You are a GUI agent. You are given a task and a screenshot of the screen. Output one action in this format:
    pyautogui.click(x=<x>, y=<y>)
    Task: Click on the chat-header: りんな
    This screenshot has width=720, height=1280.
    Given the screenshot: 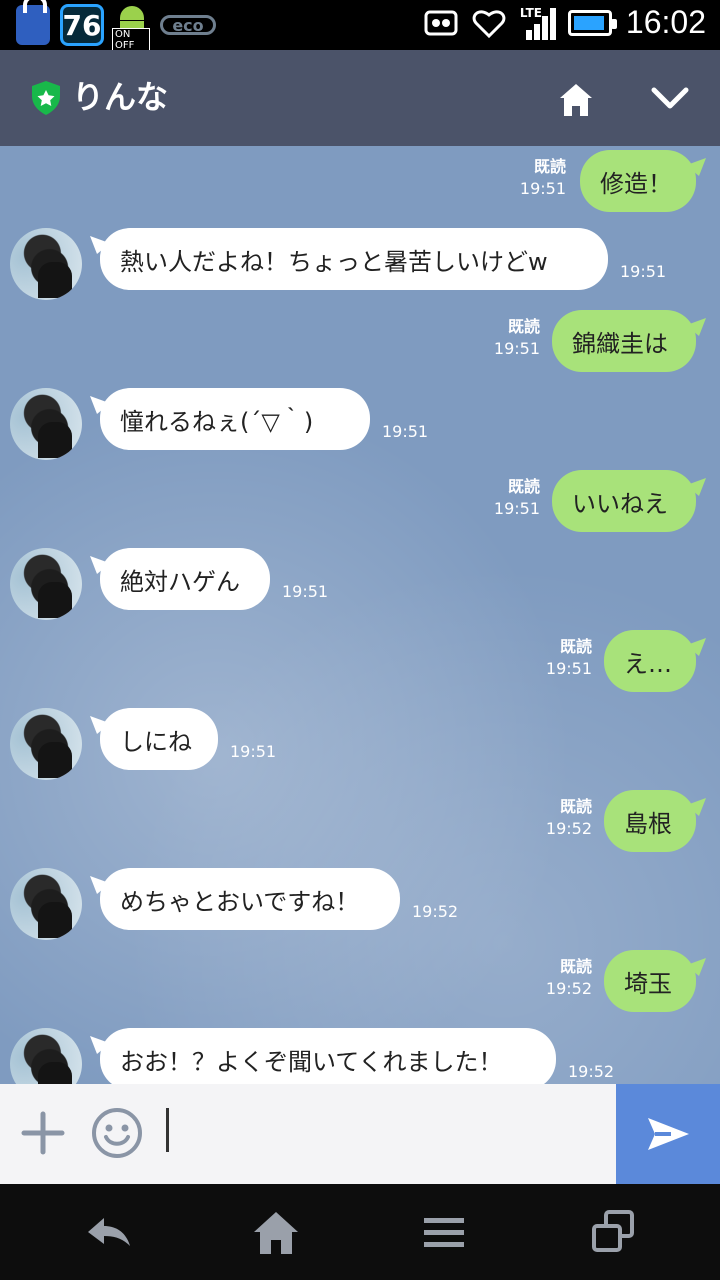 What is the action you would take?
    pyautogui.click(x=360, y=98)
    